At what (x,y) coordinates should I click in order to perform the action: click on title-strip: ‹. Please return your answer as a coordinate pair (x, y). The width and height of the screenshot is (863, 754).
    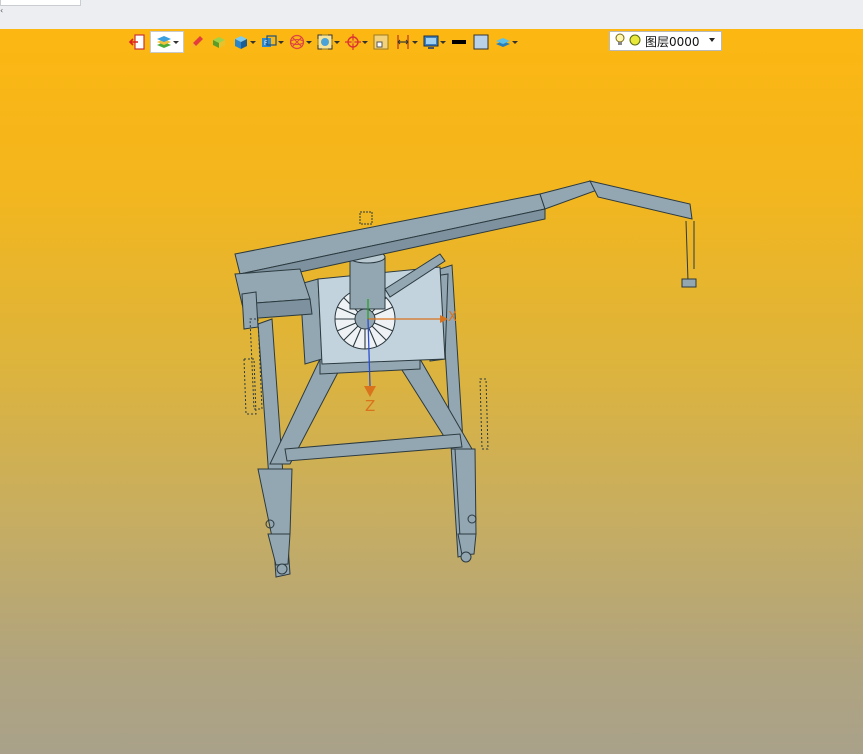
    Looking at the image, I should click on (431, 15).